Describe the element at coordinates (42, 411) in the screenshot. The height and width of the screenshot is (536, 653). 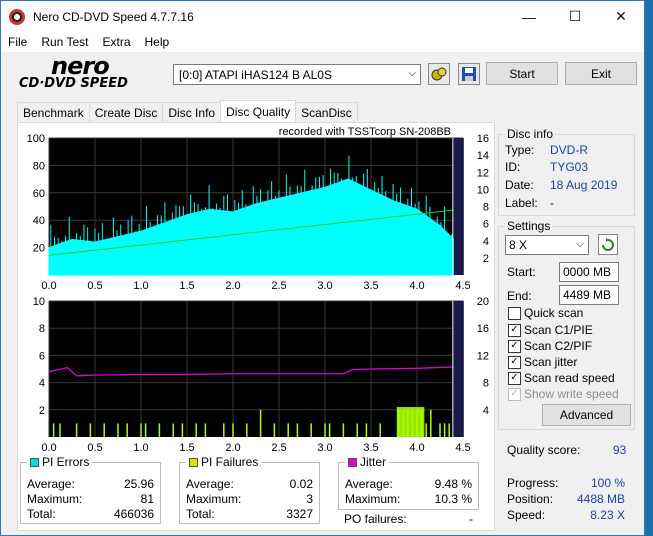
I see `bottom-y-tick-label: 2` at that location.